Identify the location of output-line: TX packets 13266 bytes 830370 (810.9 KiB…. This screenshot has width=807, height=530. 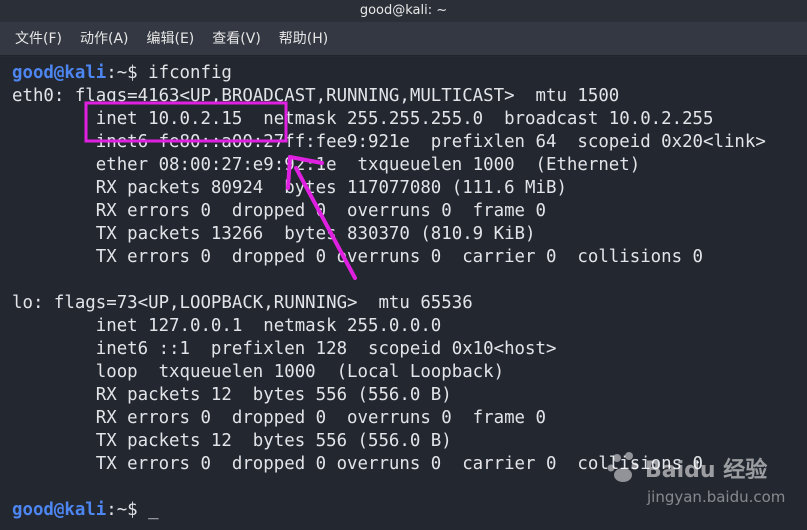
(274, 234).